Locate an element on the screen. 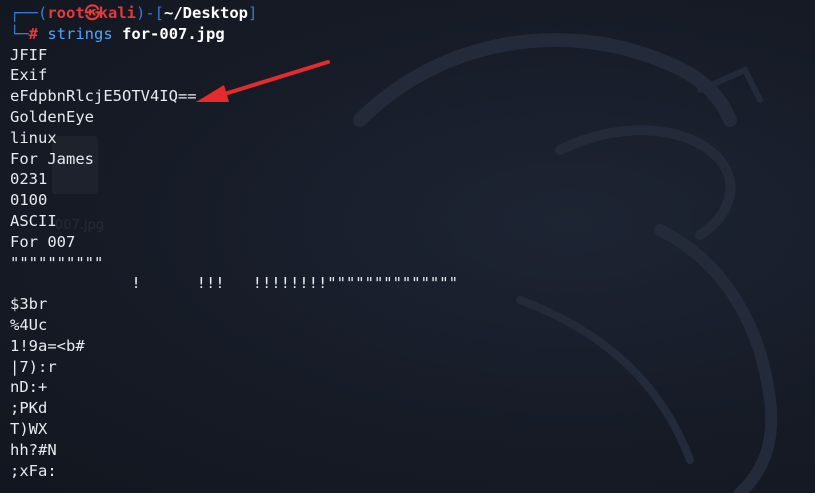 This screenshot has height=493, width=815. output-line: 1!9a=<b# is located at coordinates (47, 345).